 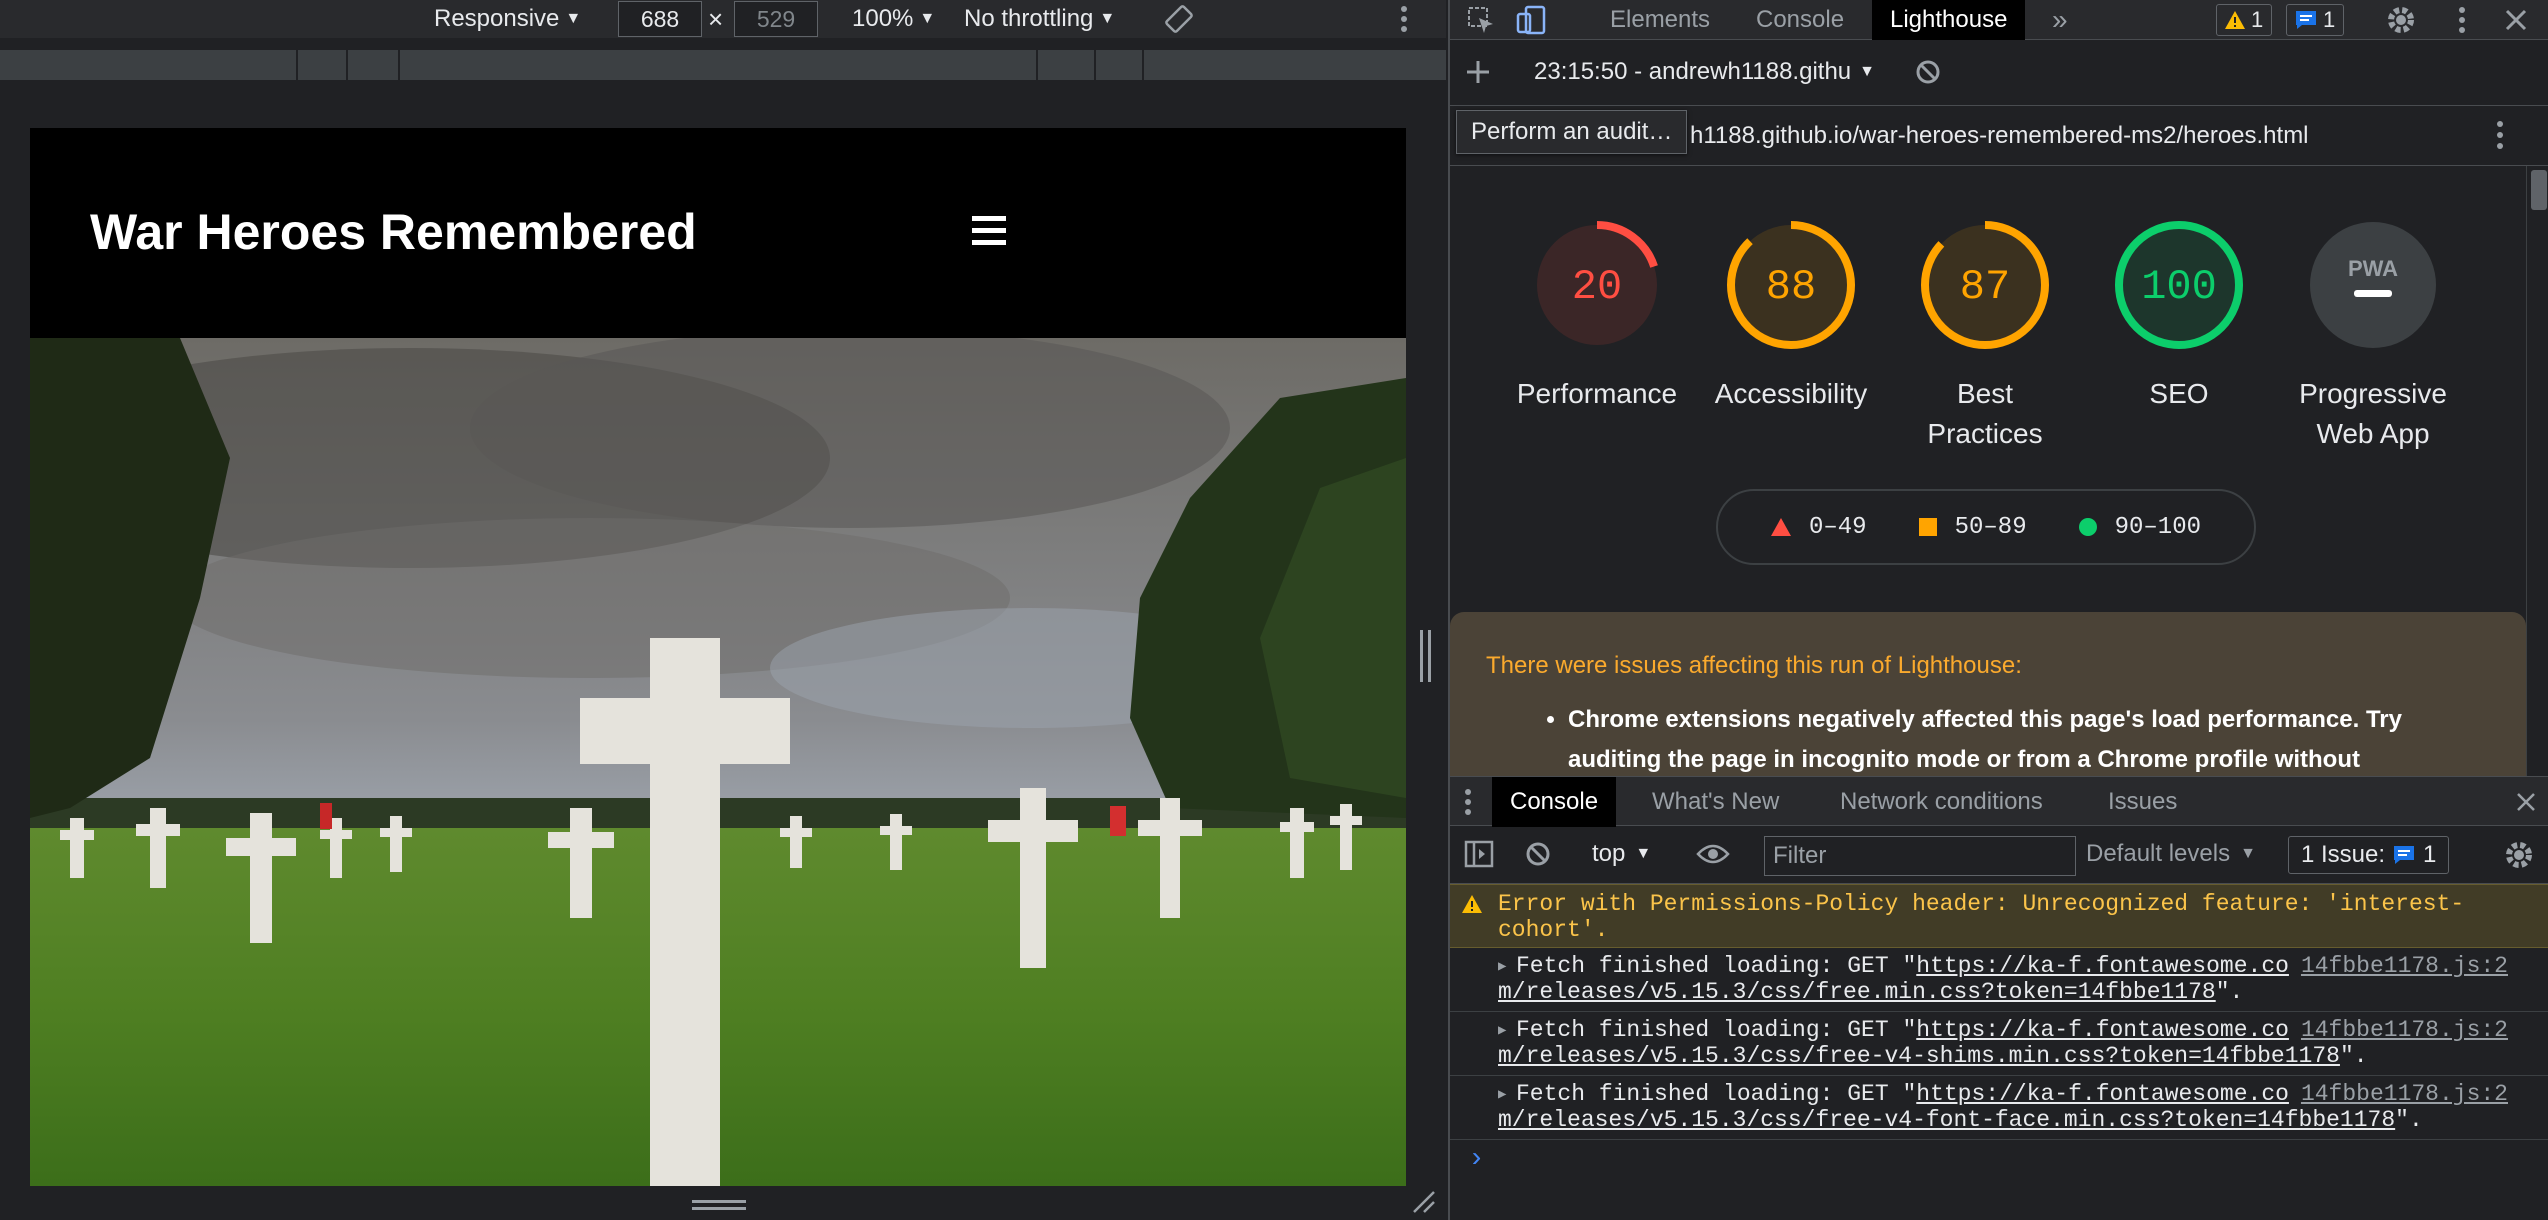 What do you see at coordinates (2142, 802) in the screenshot?
I see `drawer-tab-issues: Issues` at bounding box center [2142, 802].